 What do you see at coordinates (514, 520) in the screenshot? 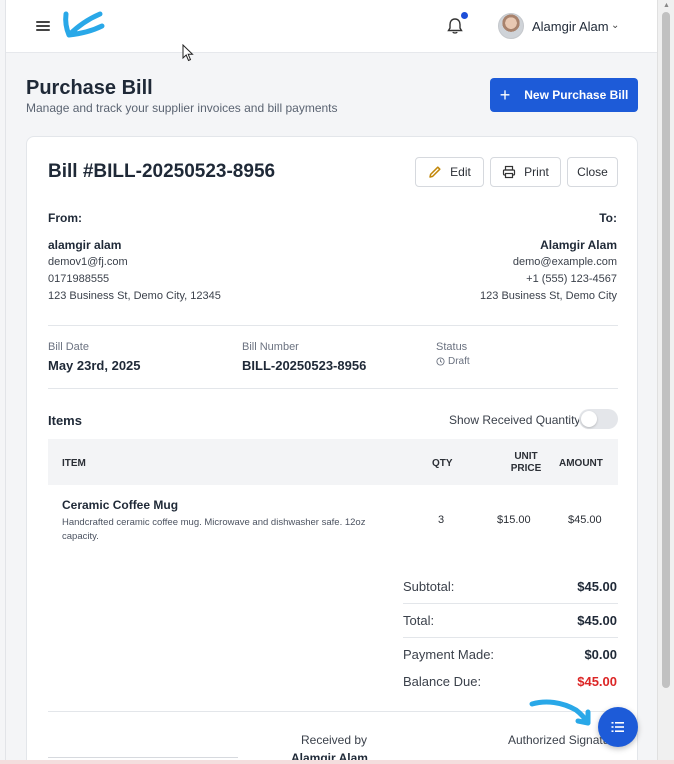
I see `item-unit-price: $15.00` at bounding box center [514, 520].